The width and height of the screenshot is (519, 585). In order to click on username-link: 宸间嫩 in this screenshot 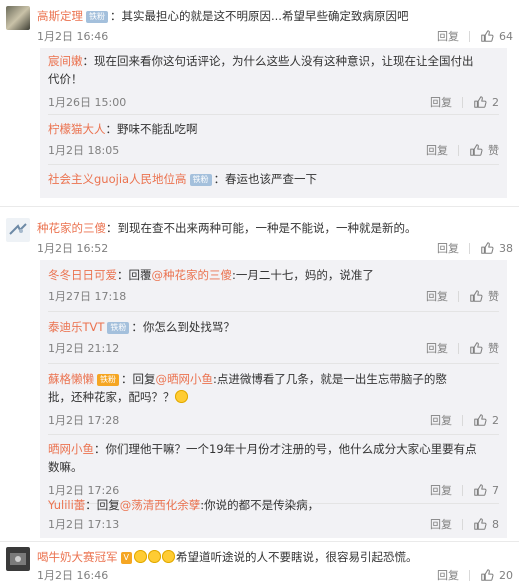, I will do `click(65, 61)`.